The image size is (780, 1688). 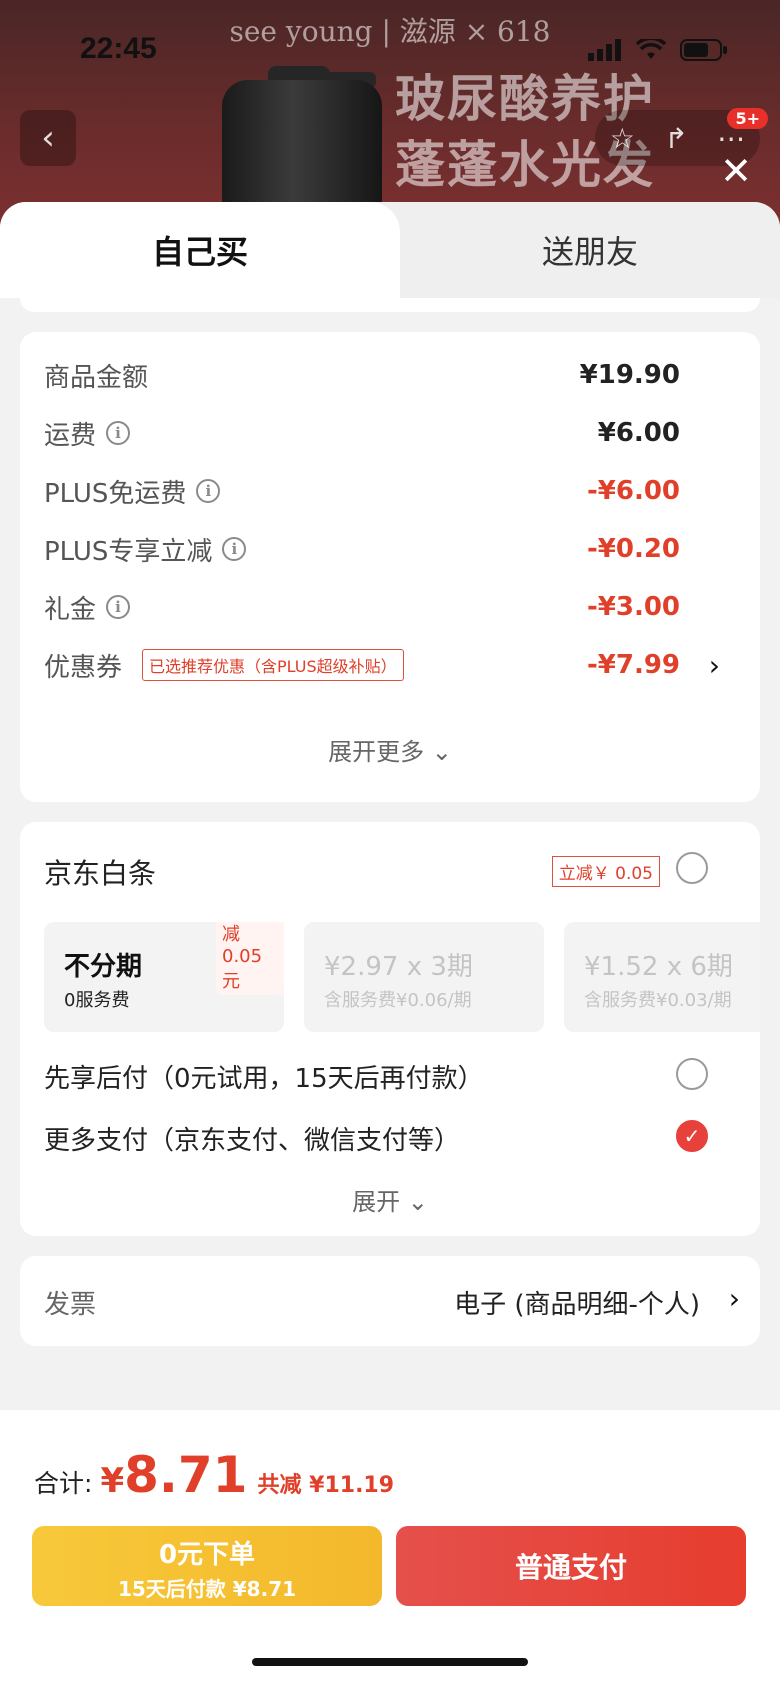 I want to click on plan-reduce-tag: 减0.05元, so click(x=250, y=958).